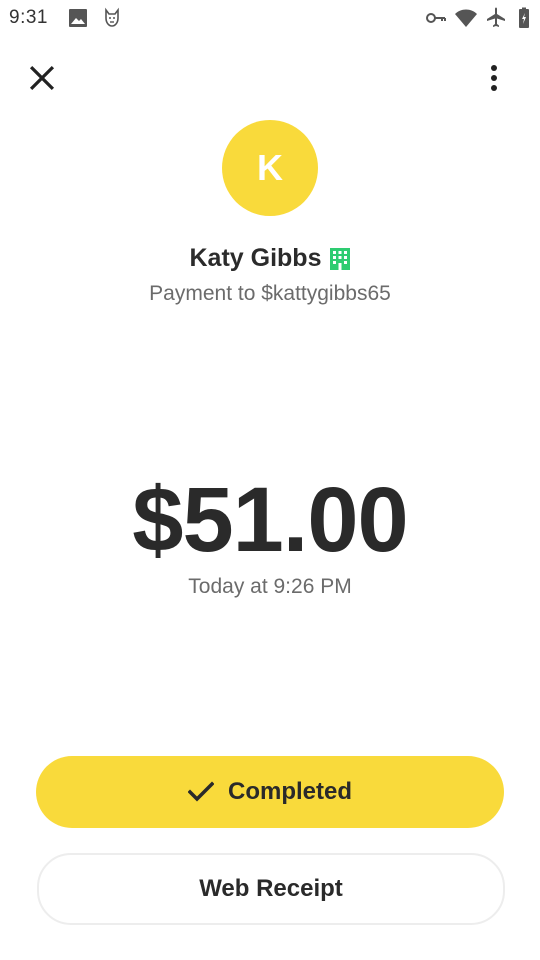  I want to click on status-bar: 9:31, so click(270, 18).